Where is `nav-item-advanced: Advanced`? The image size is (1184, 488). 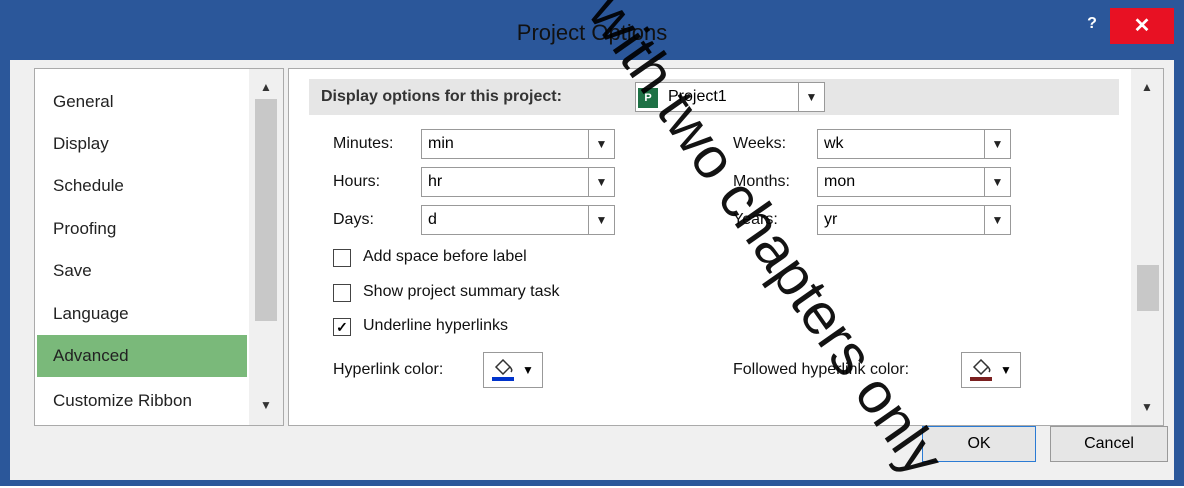
nav-item-advanced: Advanced is located at coordinates (142, 356).